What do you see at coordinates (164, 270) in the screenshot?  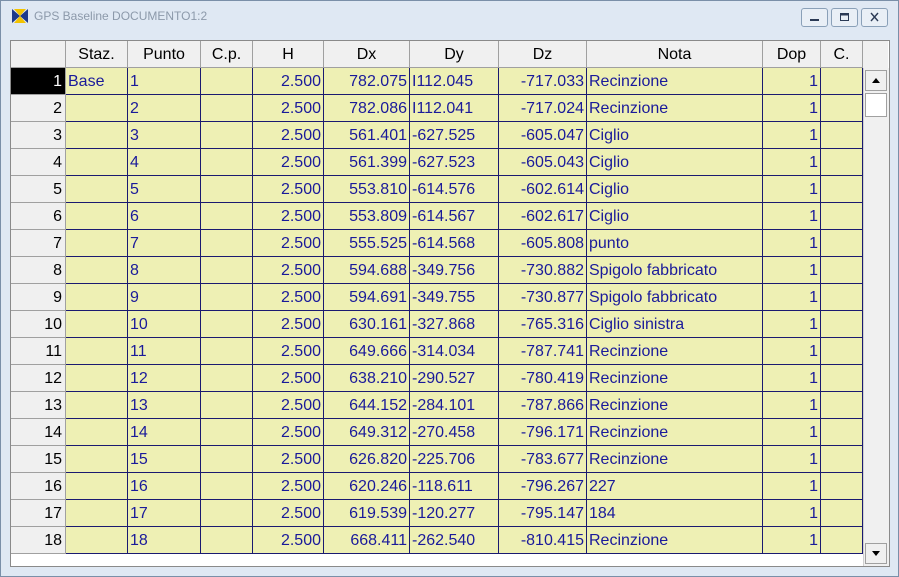 I see `cell-punto: 8` at bounding box center [164, 270].